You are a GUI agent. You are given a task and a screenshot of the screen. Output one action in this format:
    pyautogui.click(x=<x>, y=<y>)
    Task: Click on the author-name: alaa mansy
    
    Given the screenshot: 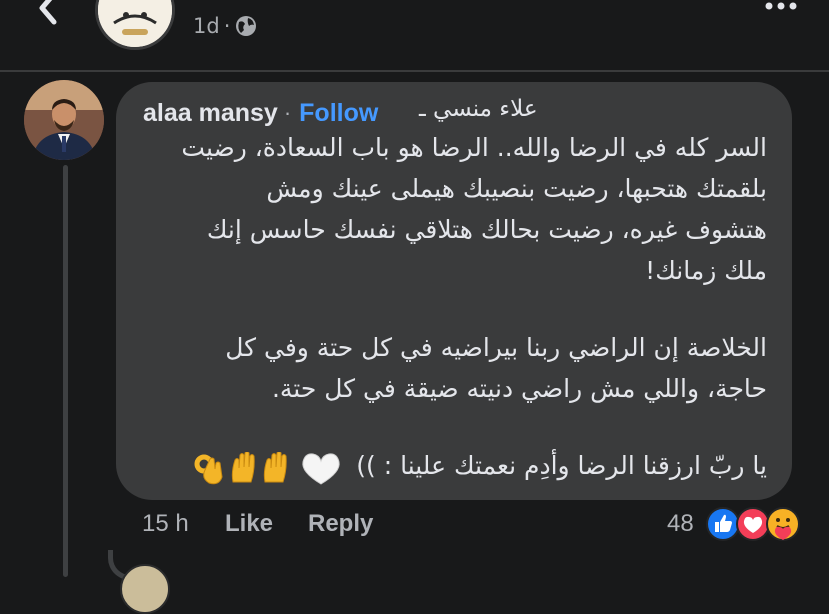 What is the action you would take?
    pyautogui.click(x=210, y=113)
    